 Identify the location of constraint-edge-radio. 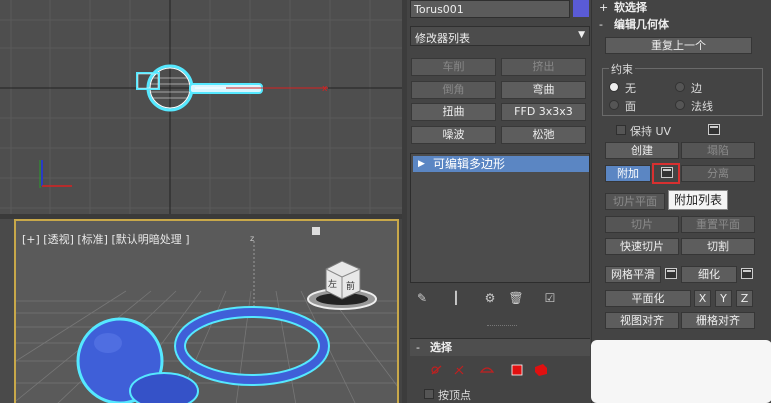
(680, 87).